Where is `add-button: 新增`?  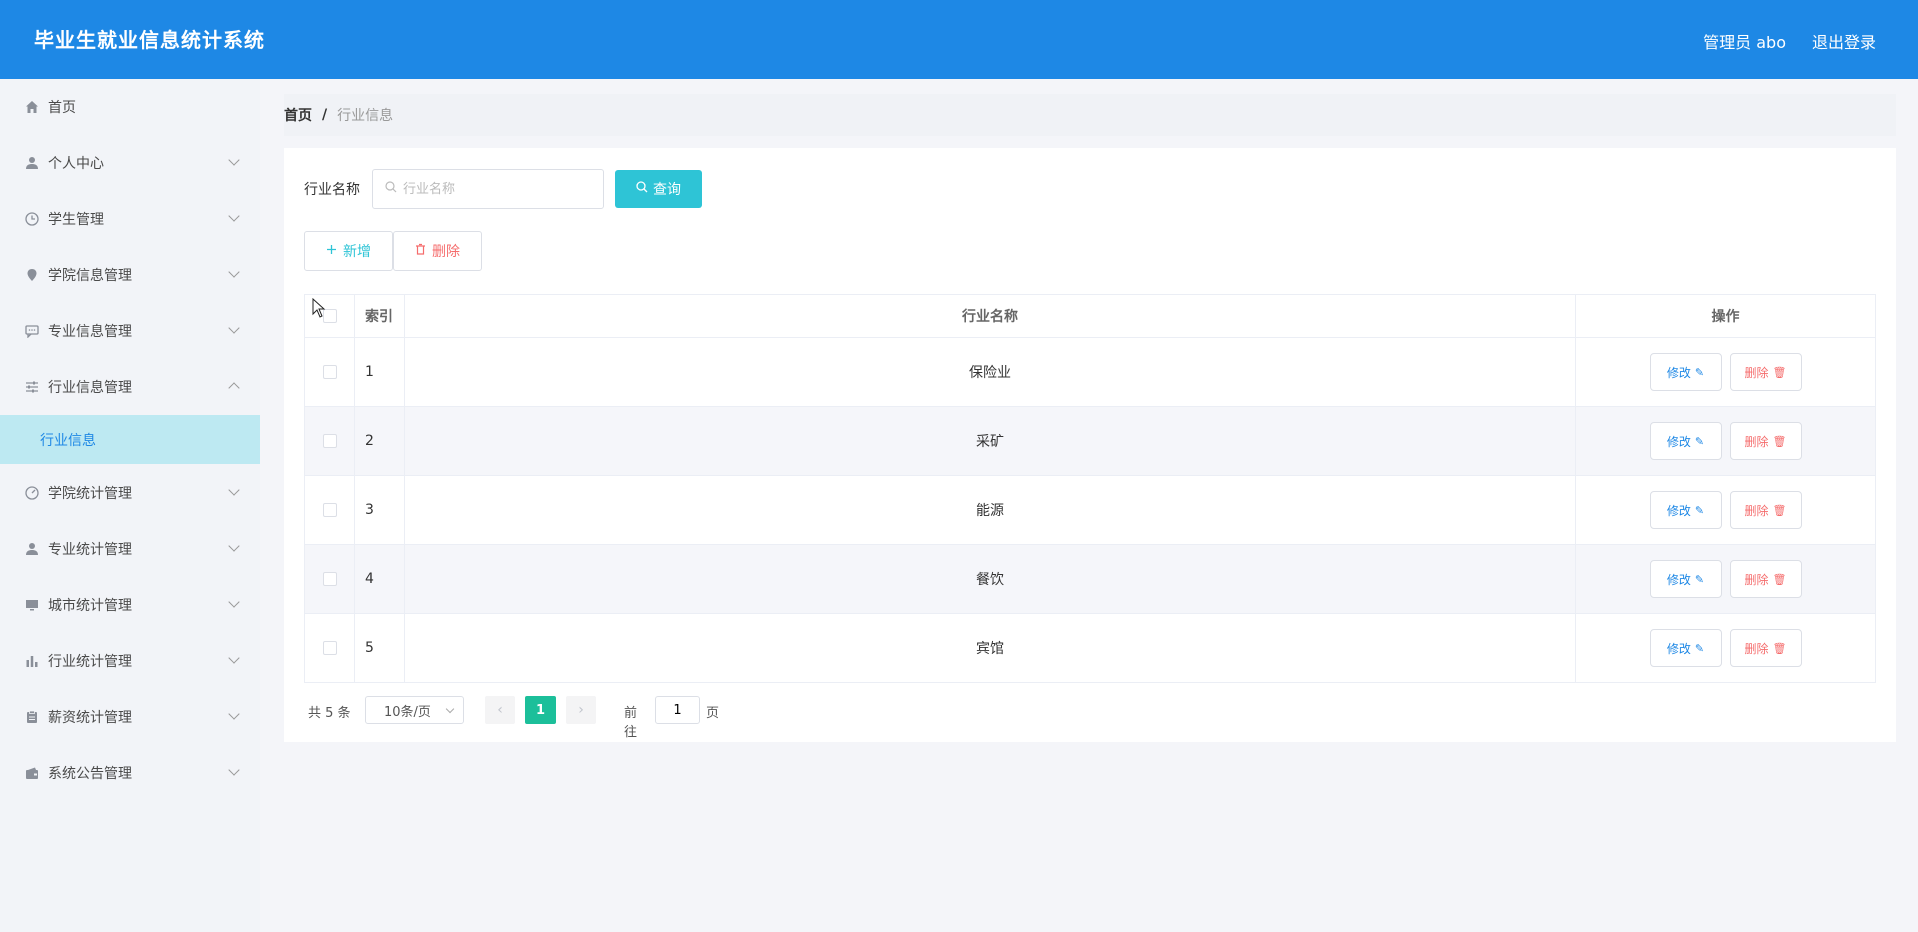 add-button: 新增 is located at coordinates (348, 251).